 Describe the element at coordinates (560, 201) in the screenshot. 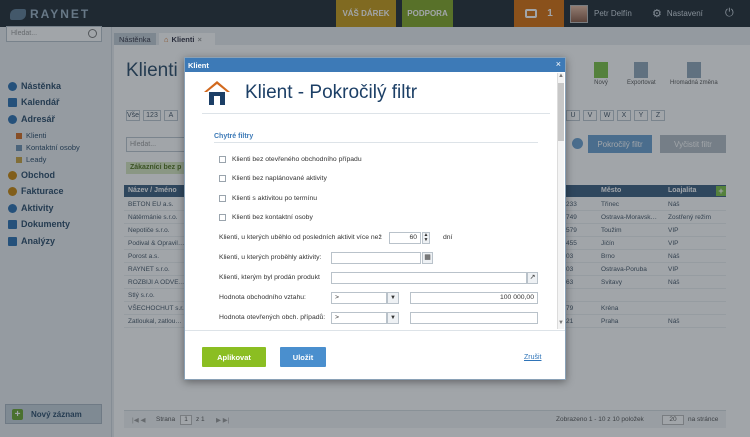

I see `dialog-scrollbar: ▲ ▼` at that location.